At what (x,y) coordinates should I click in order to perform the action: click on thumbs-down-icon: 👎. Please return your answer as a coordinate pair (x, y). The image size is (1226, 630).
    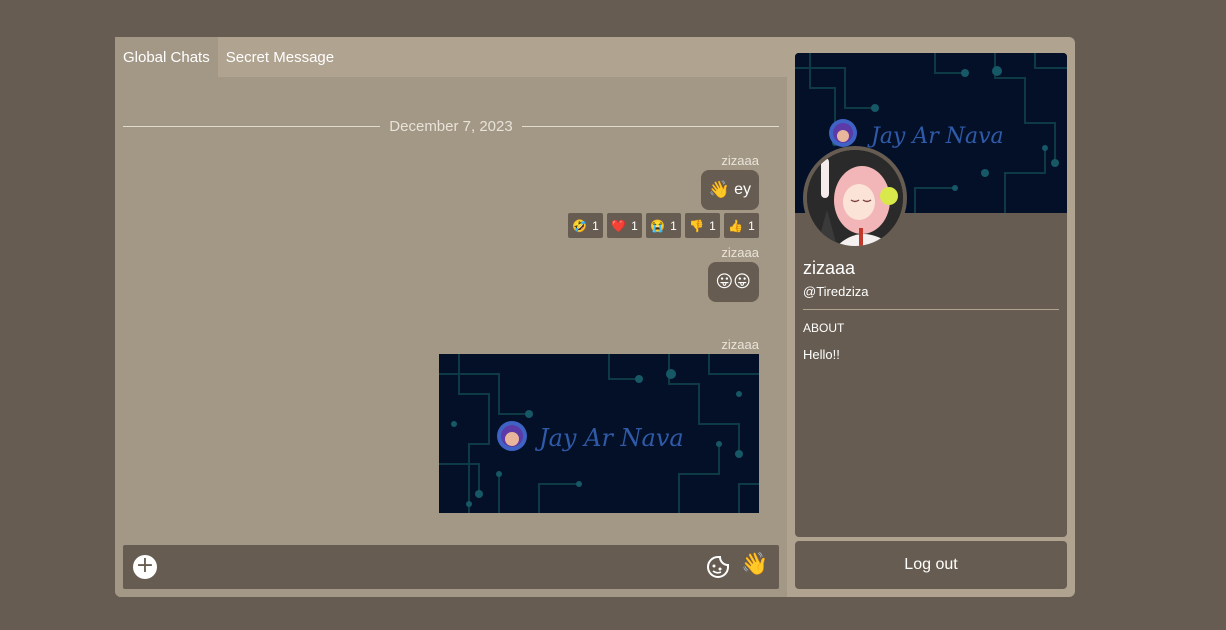
    Looking at the image, I should click on (697, 225).